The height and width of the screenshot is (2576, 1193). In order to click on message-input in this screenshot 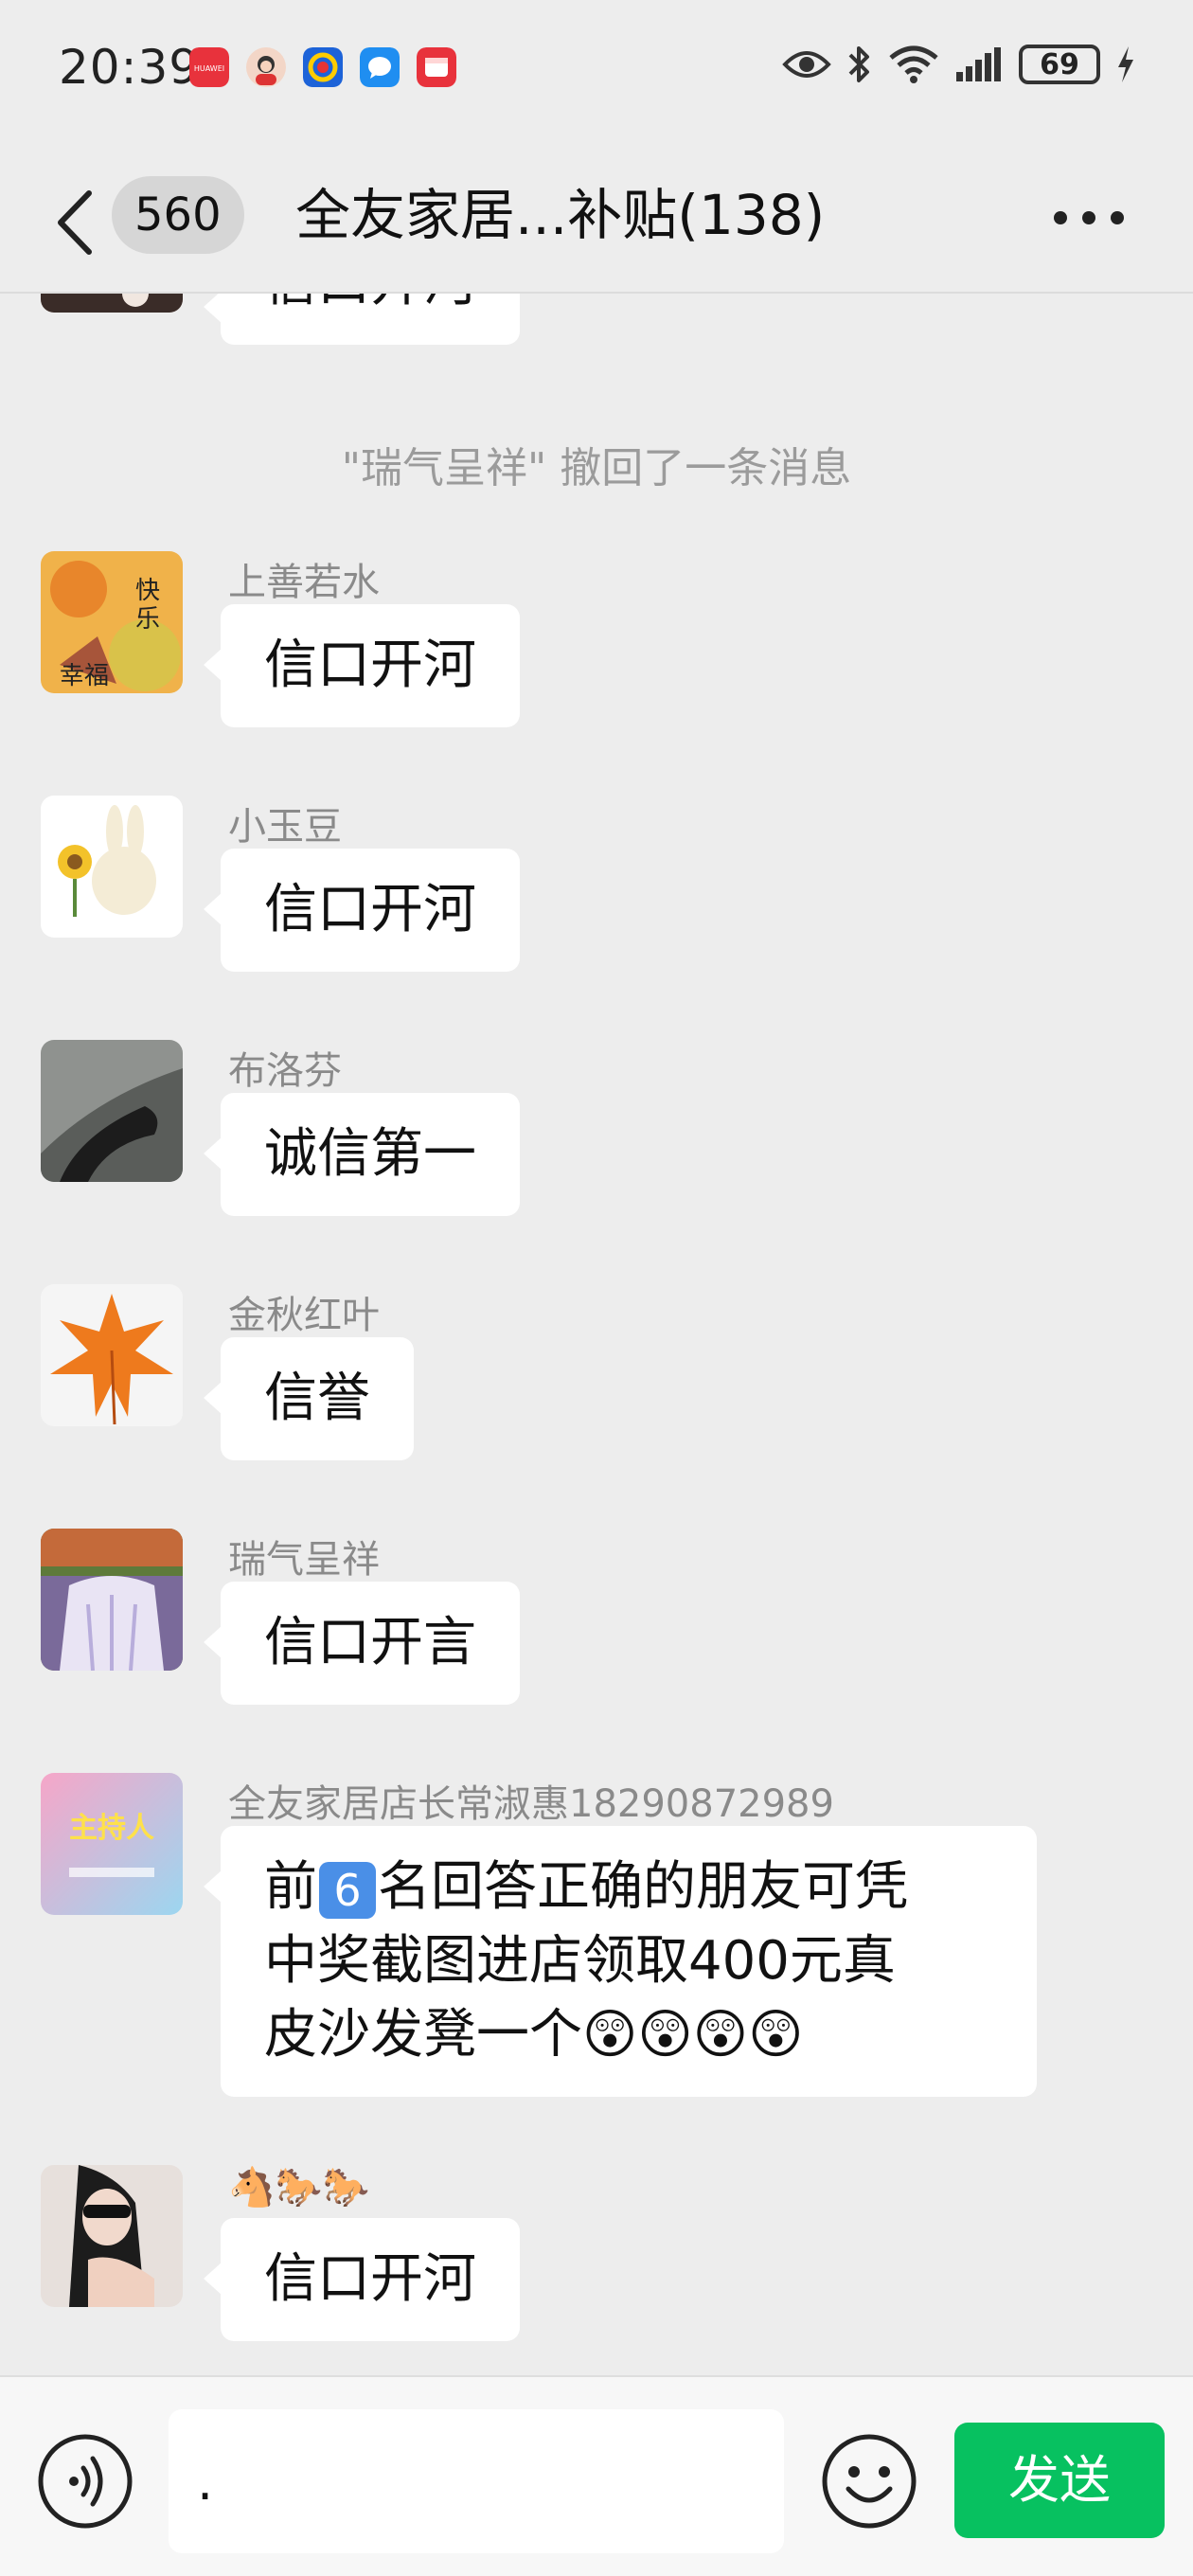, I will do `click(476, 2481)`.